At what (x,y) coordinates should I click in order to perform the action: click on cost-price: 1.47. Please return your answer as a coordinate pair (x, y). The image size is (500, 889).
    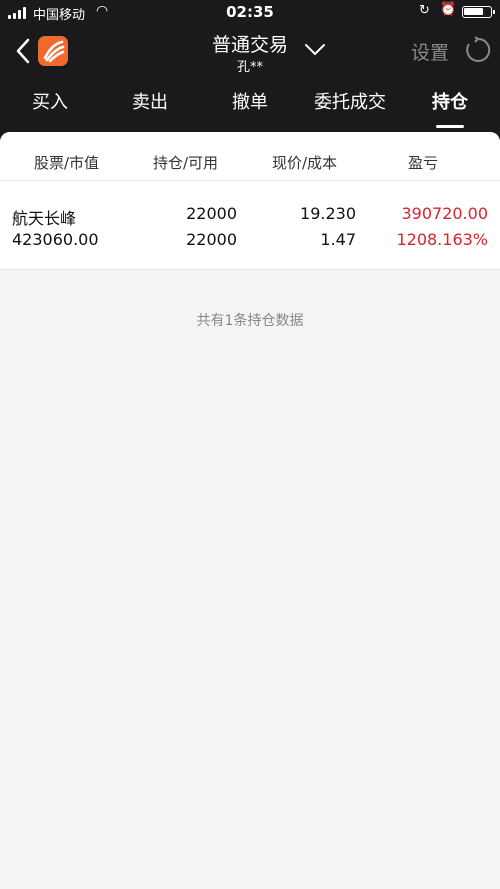
    Looking at the image, I should click on (338, 239).